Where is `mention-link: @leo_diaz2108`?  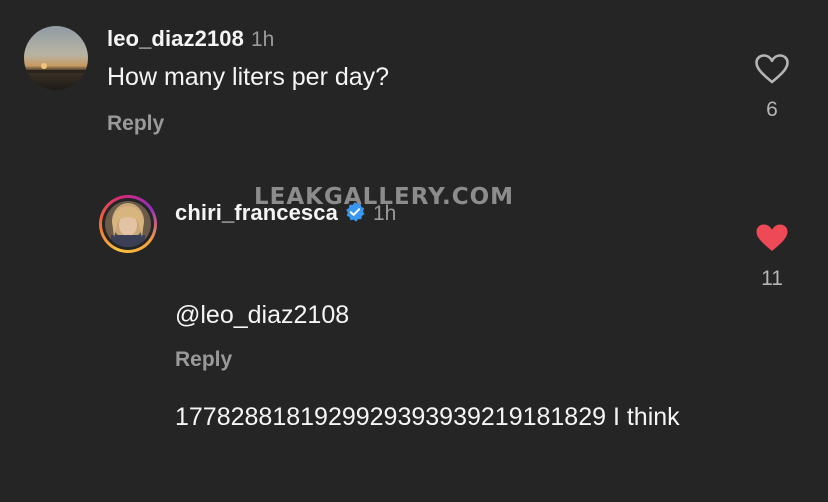
mention-link: @leo_diaz2108 is located at coordinates (455, 315).